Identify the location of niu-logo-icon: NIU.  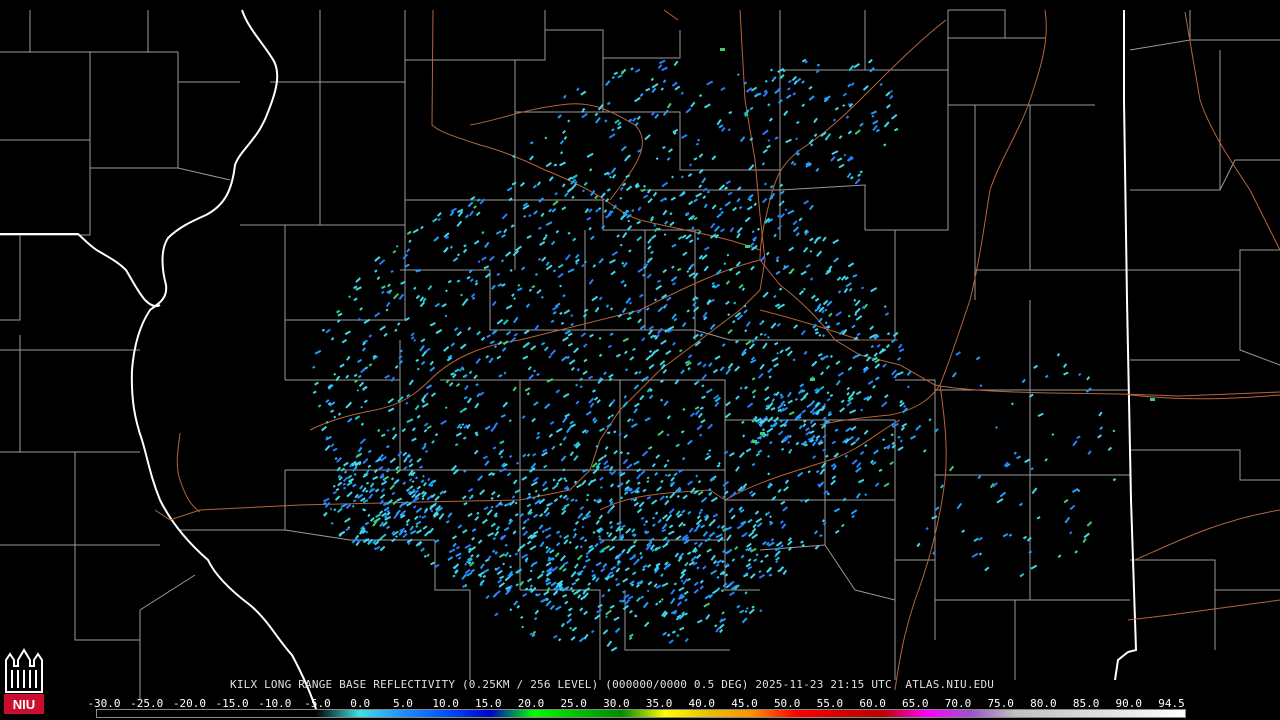
(24, 681).